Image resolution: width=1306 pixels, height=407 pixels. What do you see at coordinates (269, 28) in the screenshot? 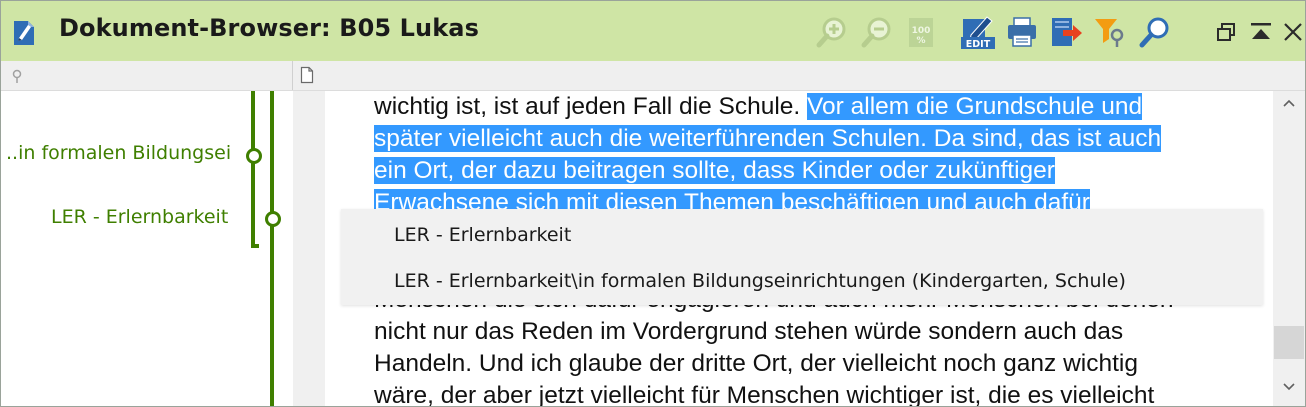
I see `window-title: Dokument-Browser: B05 Lukas` at bounding box center [269, 28].